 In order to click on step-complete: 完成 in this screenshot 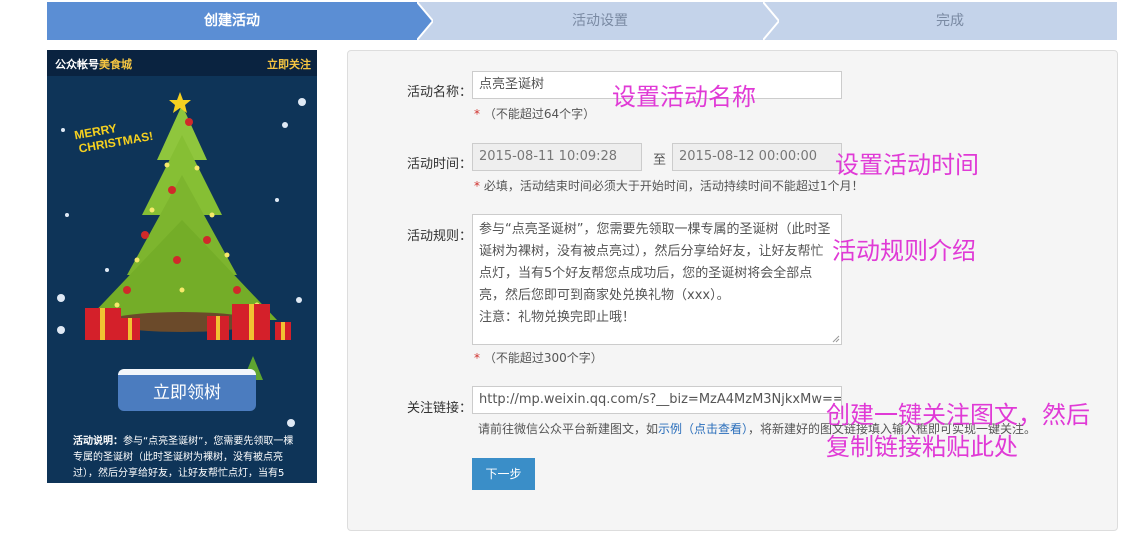, I will do `click(950, 21)`.